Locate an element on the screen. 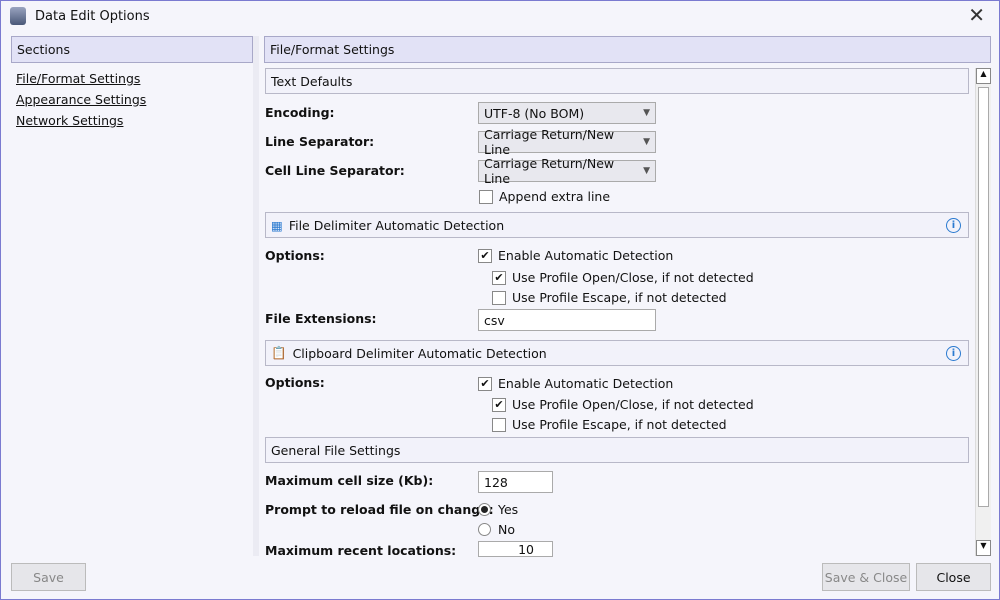 This screenshot has width=1000, height=600. max-recent-stepper: 10 is located at coordinates (515, 549).